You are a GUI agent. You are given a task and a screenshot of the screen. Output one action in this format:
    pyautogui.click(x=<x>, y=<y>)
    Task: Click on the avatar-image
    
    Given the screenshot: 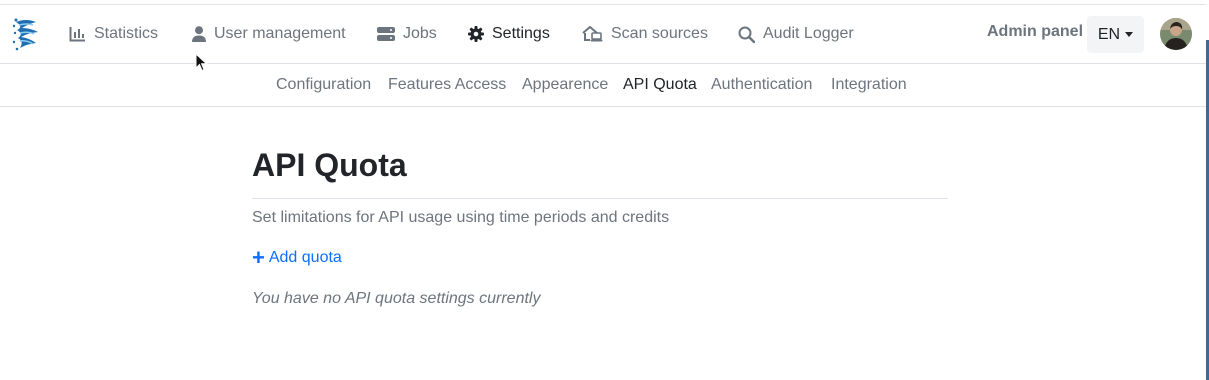 What is the action you would take?
    pyautogui.click(x=1176, y=34)
    